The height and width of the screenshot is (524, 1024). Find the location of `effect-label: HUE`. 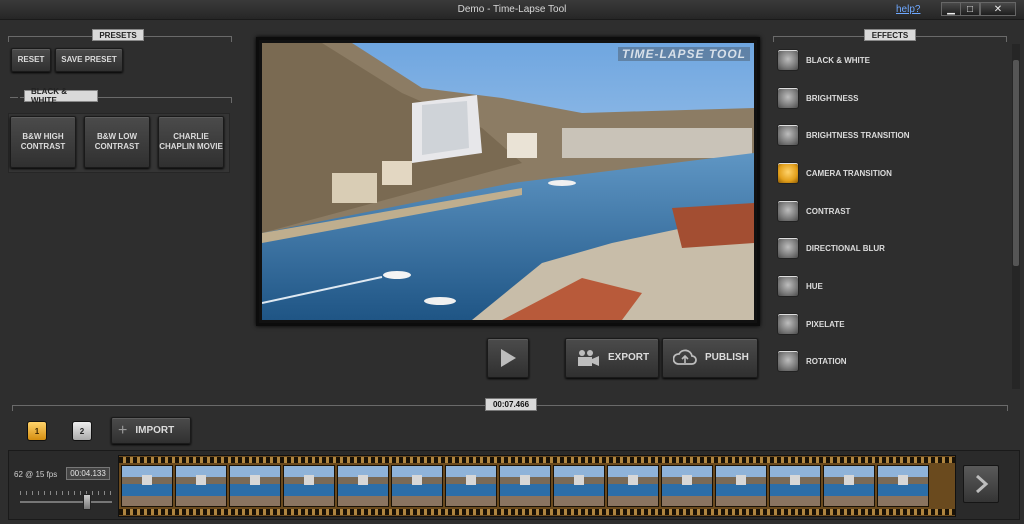

effect-label: HUE is located at coordinates (814, 286).